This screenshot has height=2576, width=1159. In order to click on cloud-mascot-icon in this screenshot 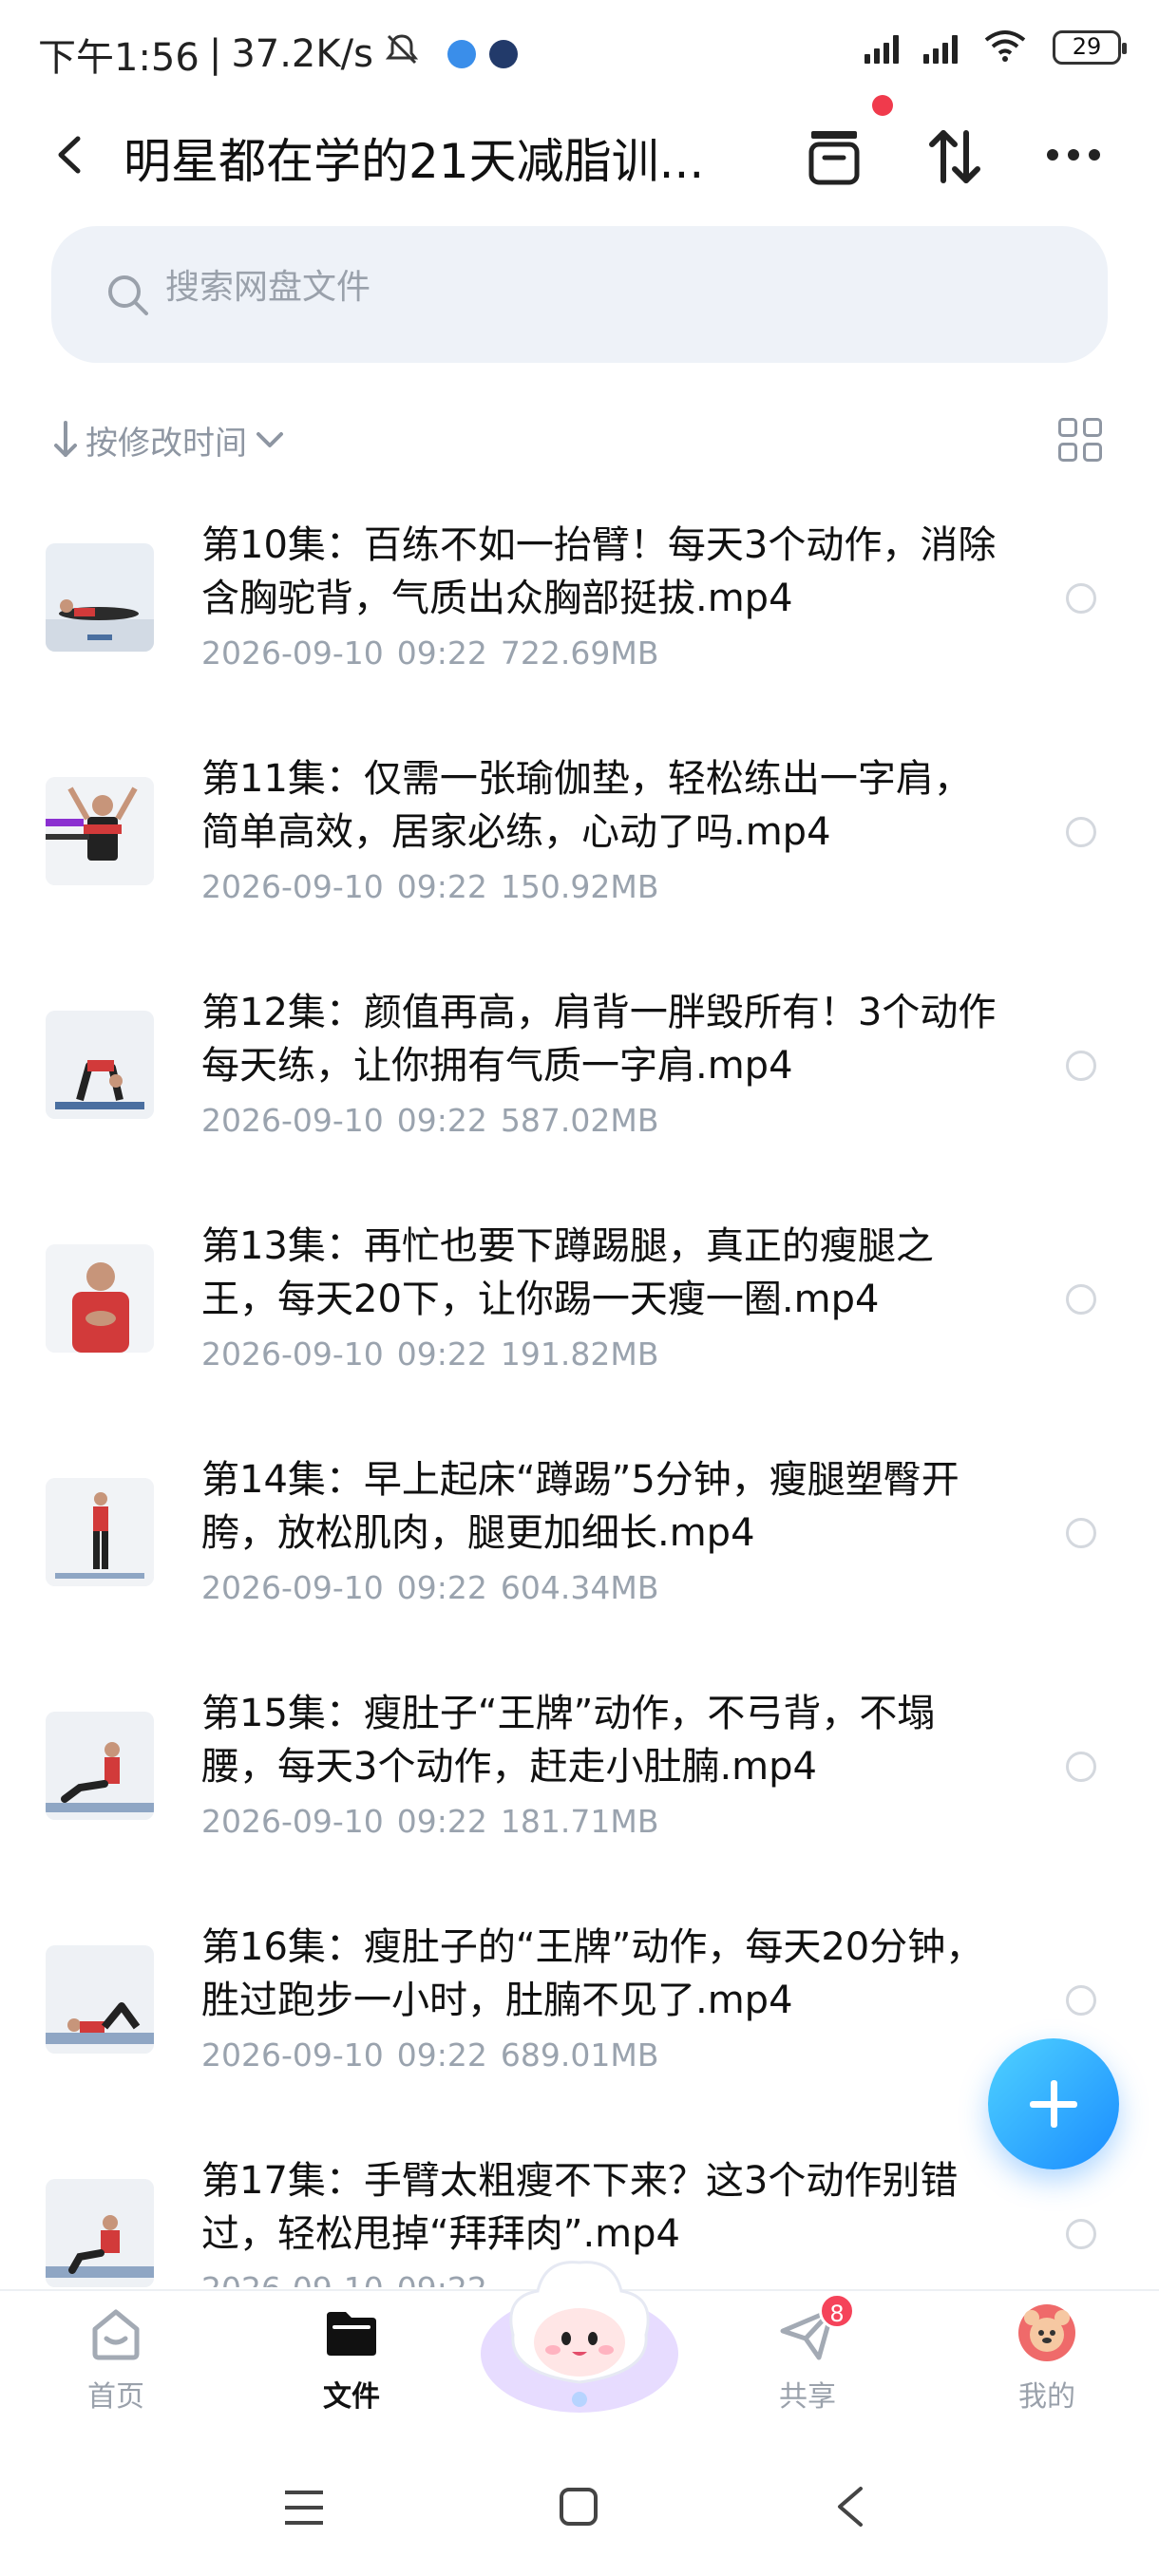, I will do `click(579, 2337)`.